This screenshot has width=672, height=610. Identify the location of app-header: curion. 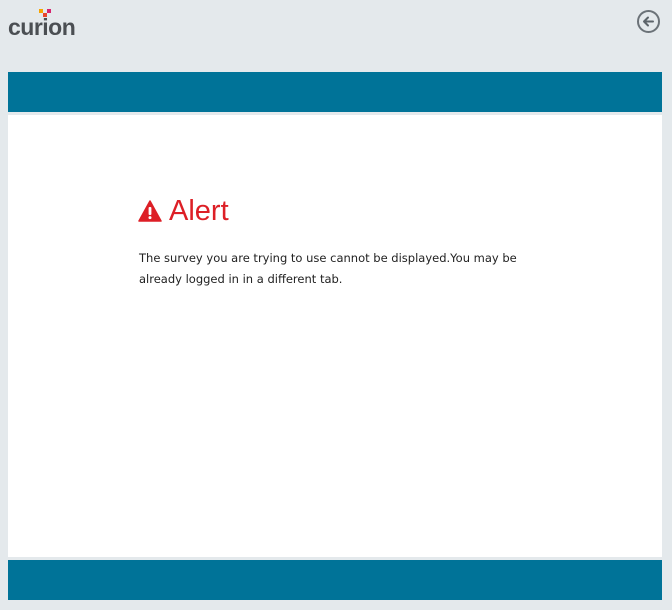
(336, 35).